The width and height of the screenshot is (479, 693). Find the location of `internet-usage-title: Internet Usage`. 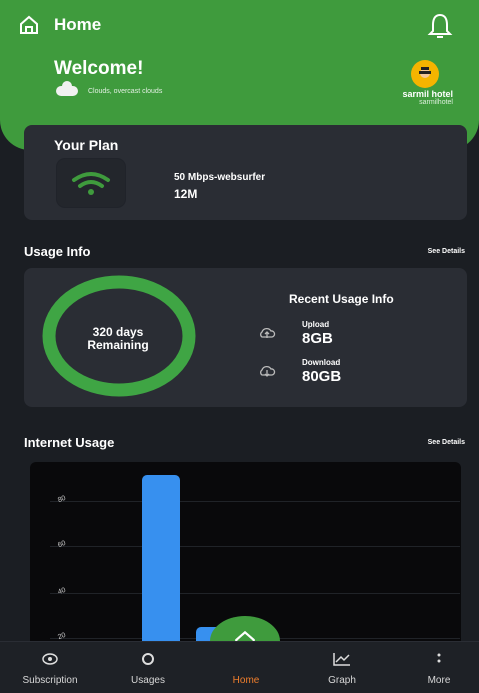

internet-usage-title: Internet Usage is located at coordinates (69, 442).